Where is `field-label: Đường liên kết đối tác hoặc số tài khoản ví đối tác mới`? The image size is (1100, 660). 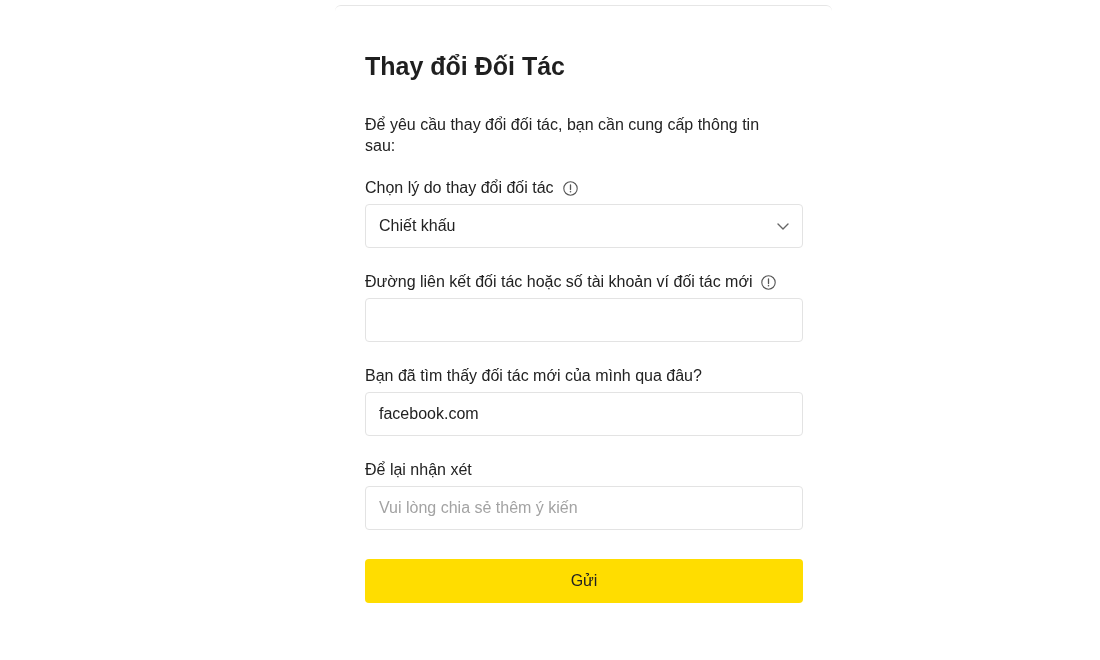 field-label: Đường liên kết đối tác hoặc số tài khoản ví đối tác mới is located at coordinates (559, 282).